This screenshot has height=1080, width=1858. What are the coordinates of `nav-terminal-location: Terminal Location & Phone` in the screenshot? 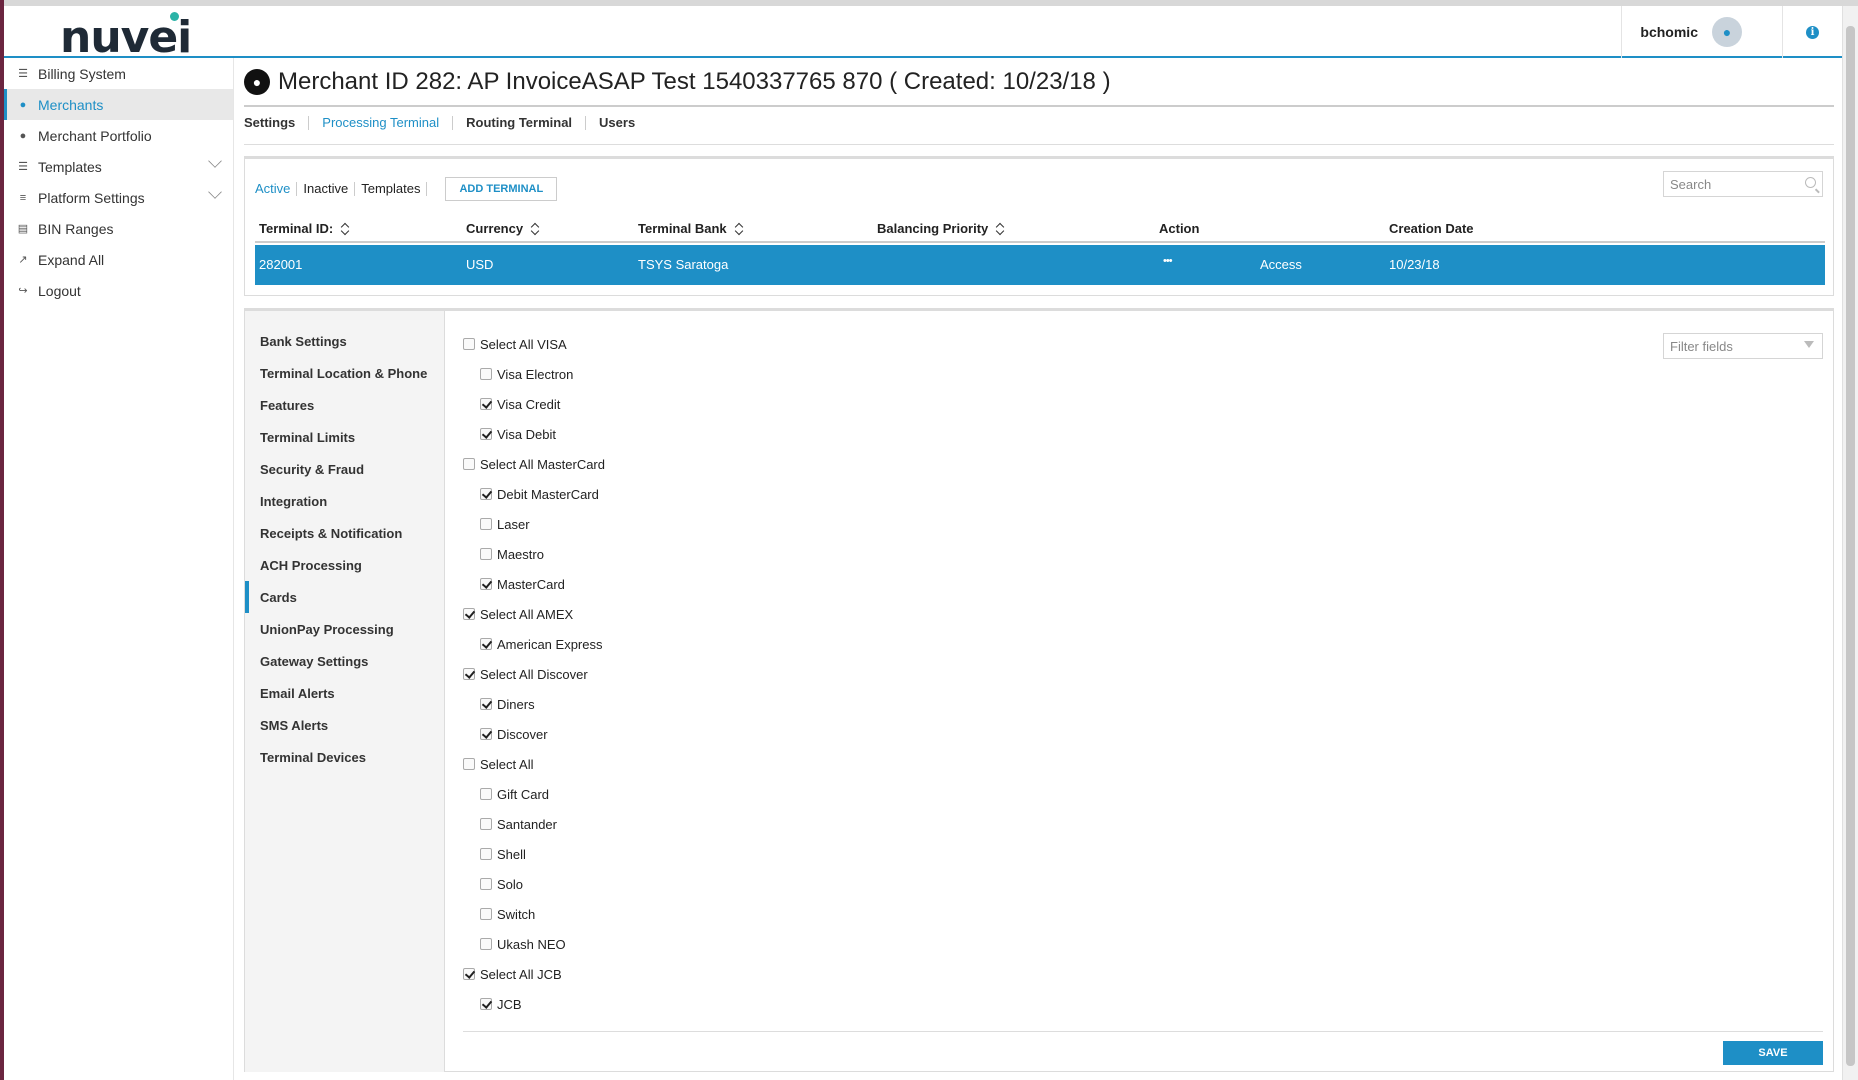 It's located at (344, 373).